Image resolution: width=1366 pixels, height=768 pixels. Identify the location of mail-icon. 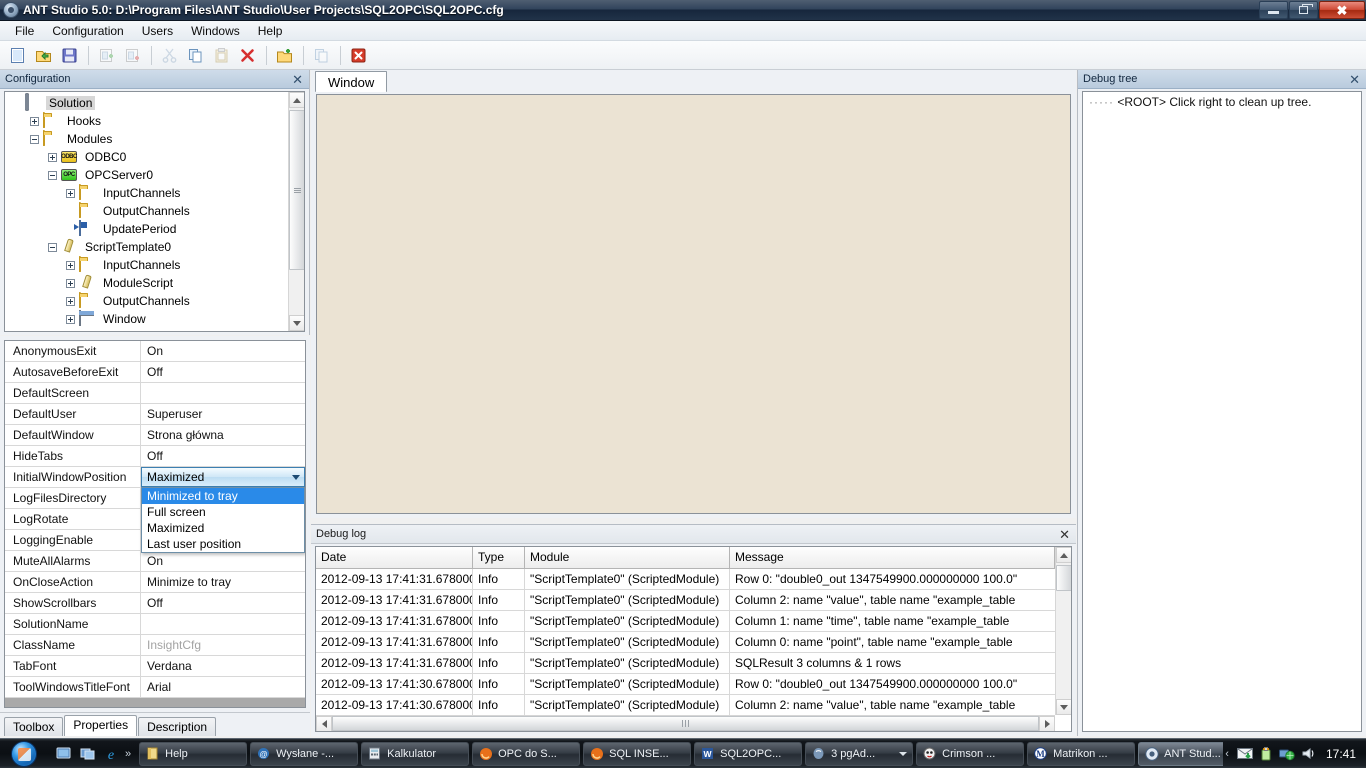
(1245, 753).